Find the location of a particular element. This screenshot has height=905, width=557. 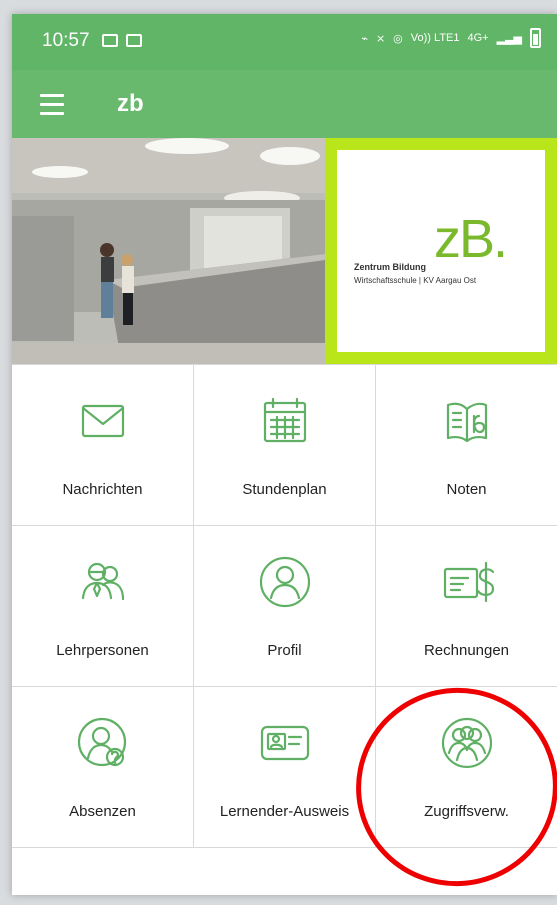

id-card-icon is located at coordinates (285, 743).